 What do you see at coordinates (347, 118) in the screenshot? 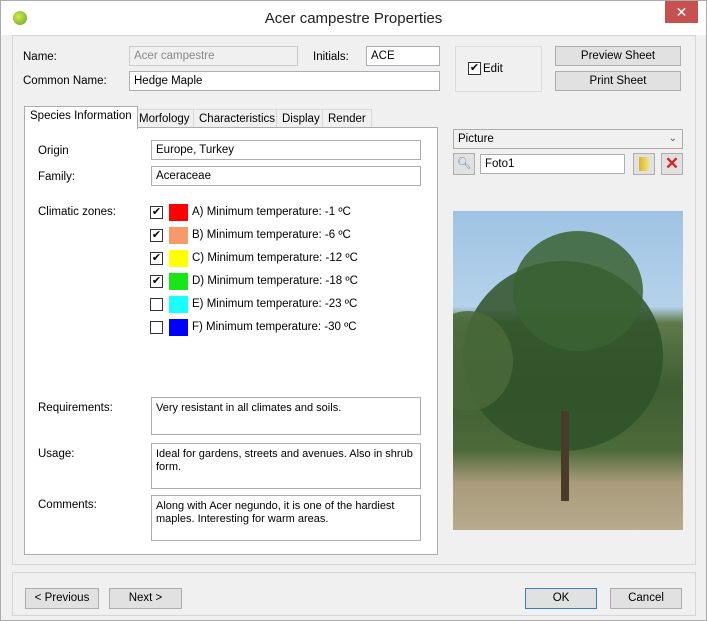
I see `tab-render: Render` at bounding box center [347, 118].